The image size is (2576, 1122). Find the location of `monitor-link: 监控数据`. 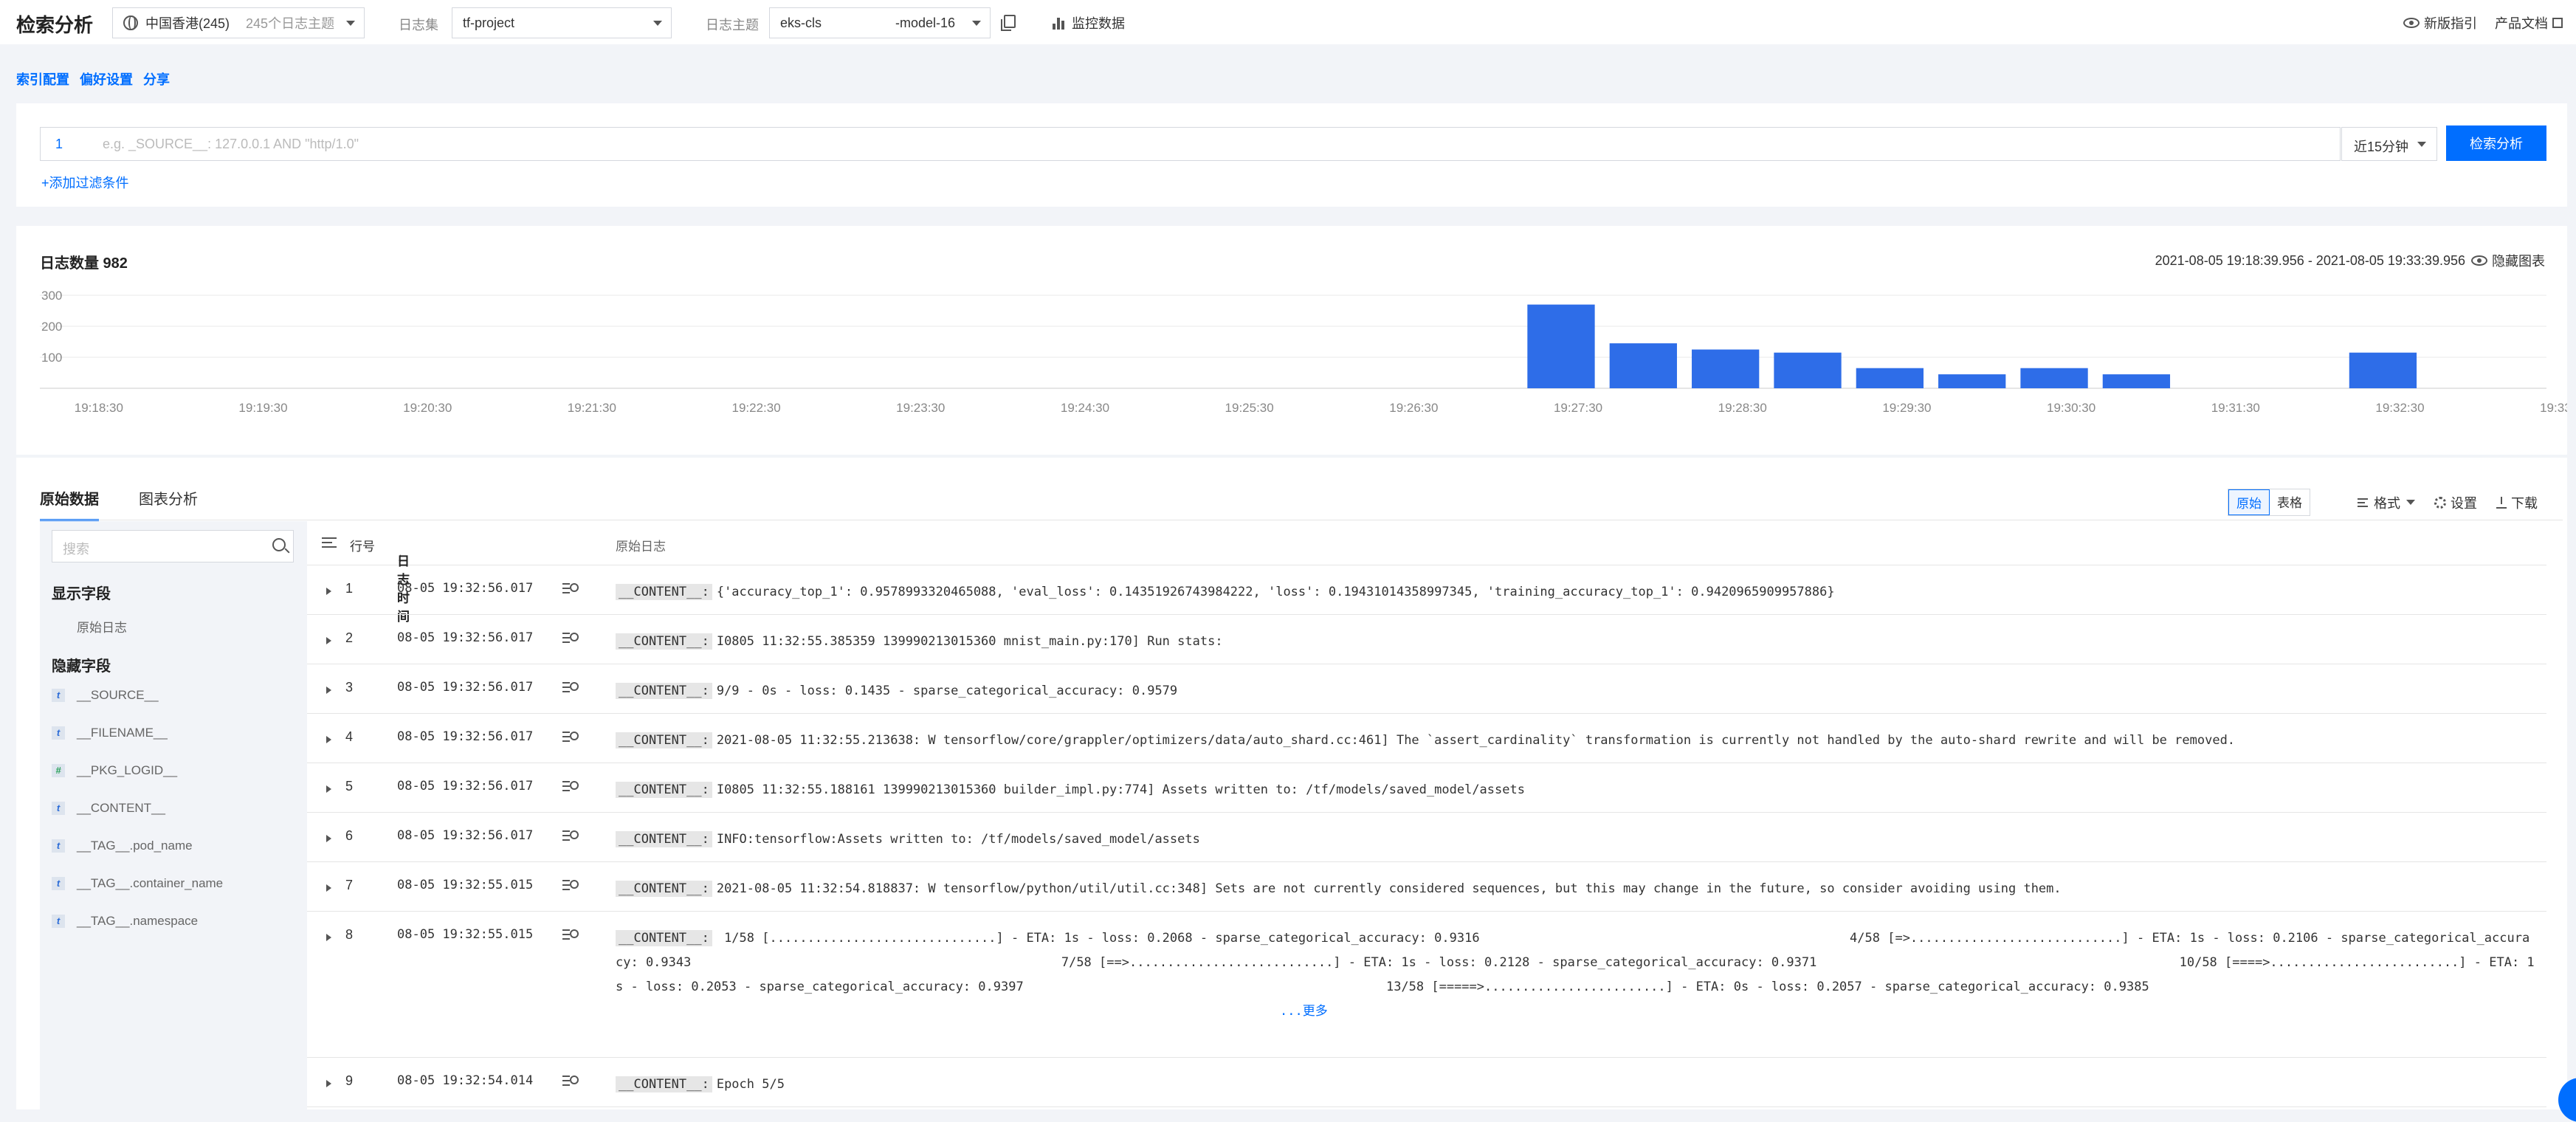

monitor-link: 监控数据 is located at coordinates (1089, 22).